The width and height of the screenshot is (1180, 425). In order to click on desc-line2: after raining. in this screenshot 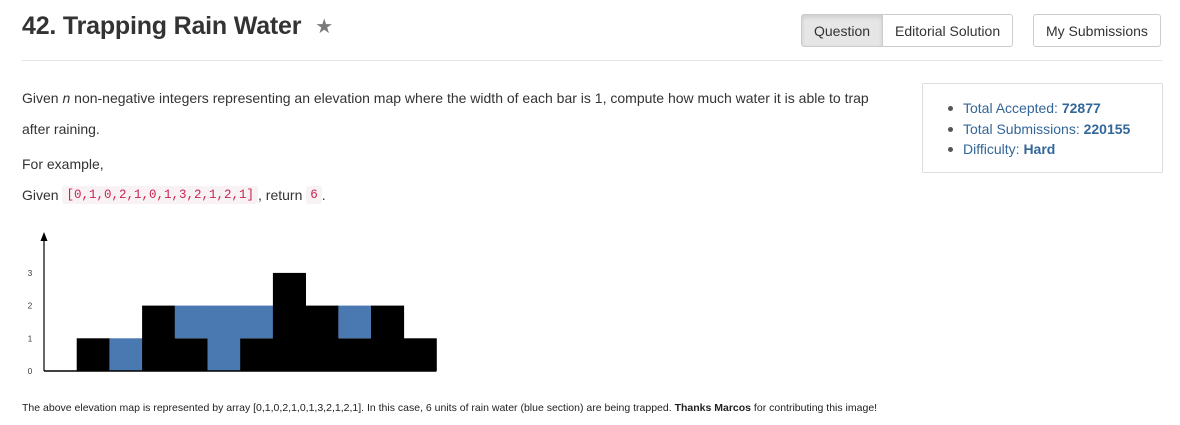, I will do `click(61, 129)`.